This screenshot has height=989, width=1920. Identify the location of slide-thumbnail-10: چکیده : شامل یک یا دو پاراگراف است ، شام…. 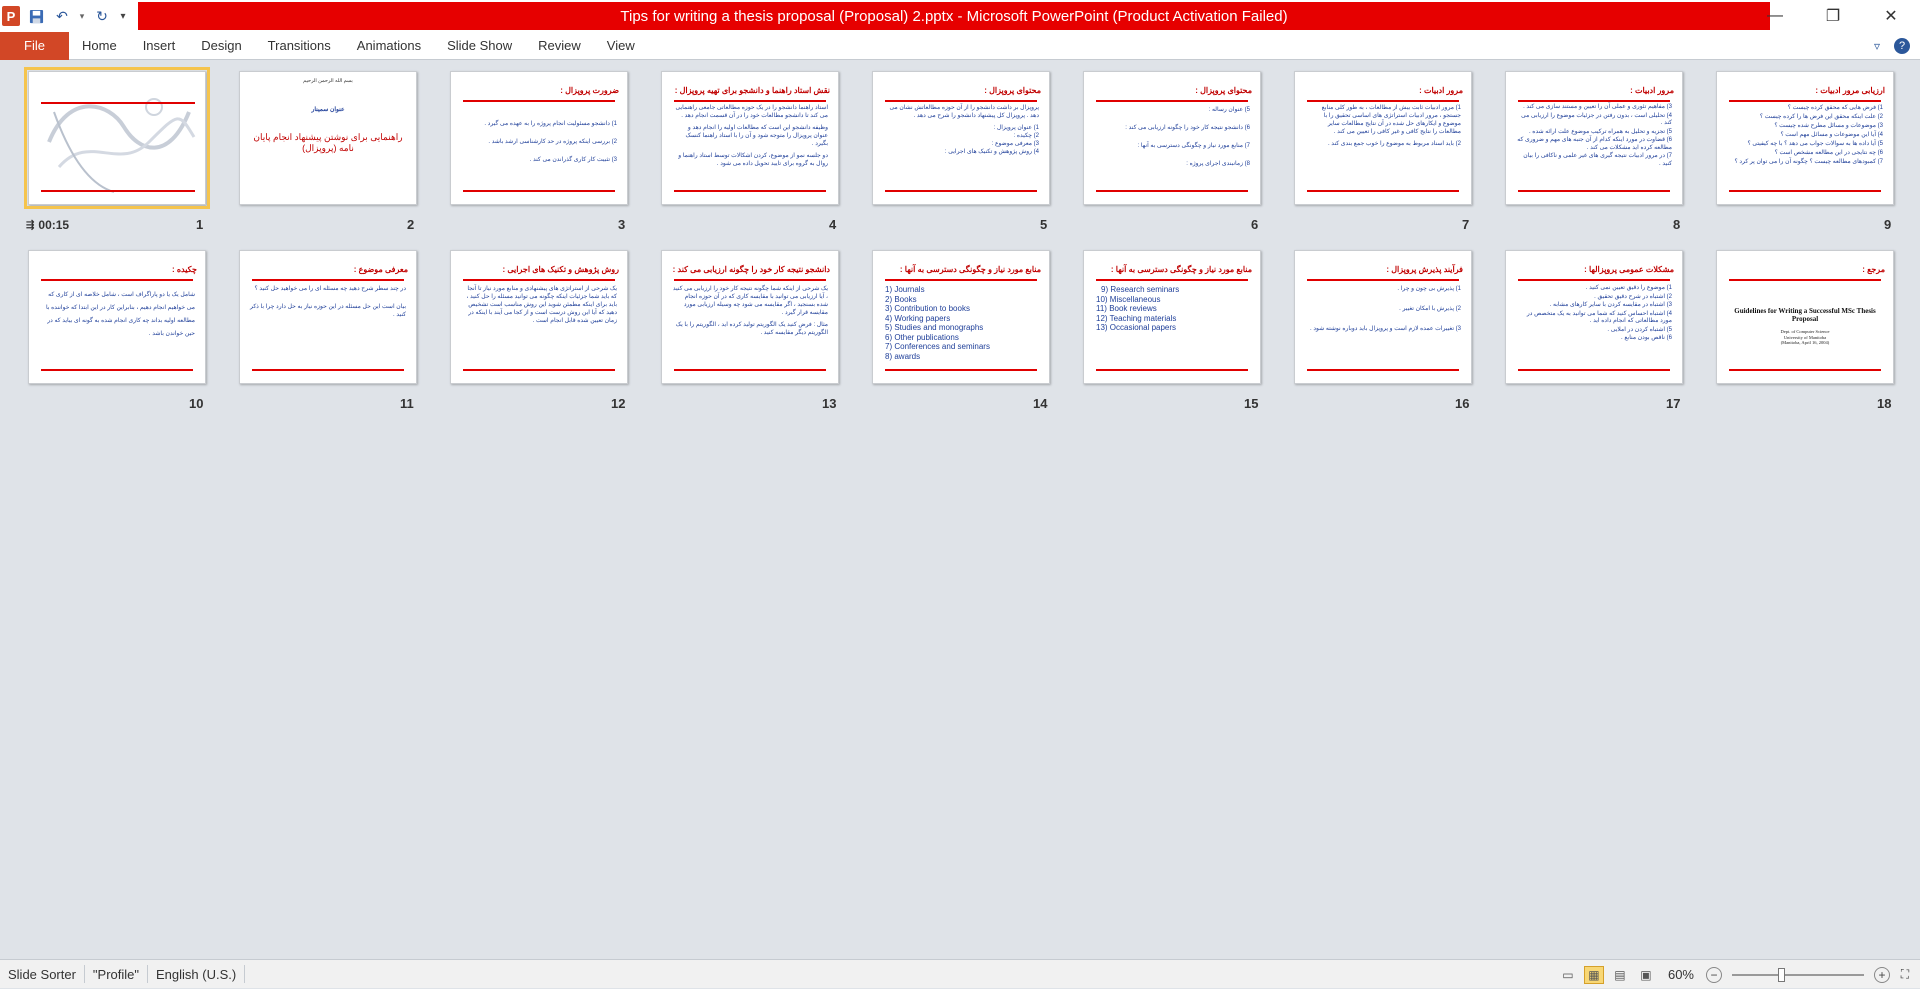
(117, 317).